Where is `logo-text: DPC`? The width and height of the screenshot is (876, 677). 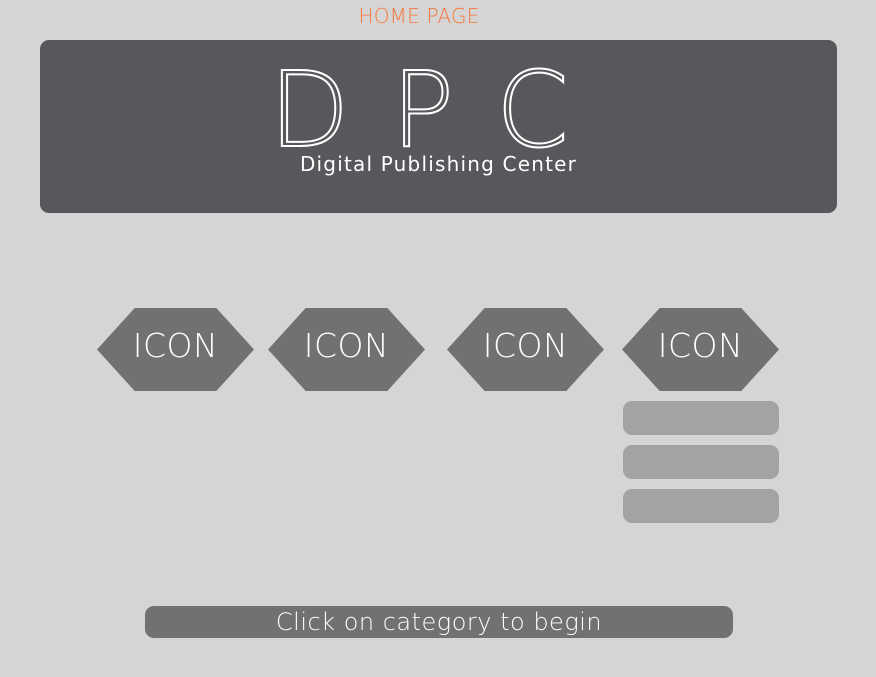 logo-text: DPC is located at coordinates (439, 103).